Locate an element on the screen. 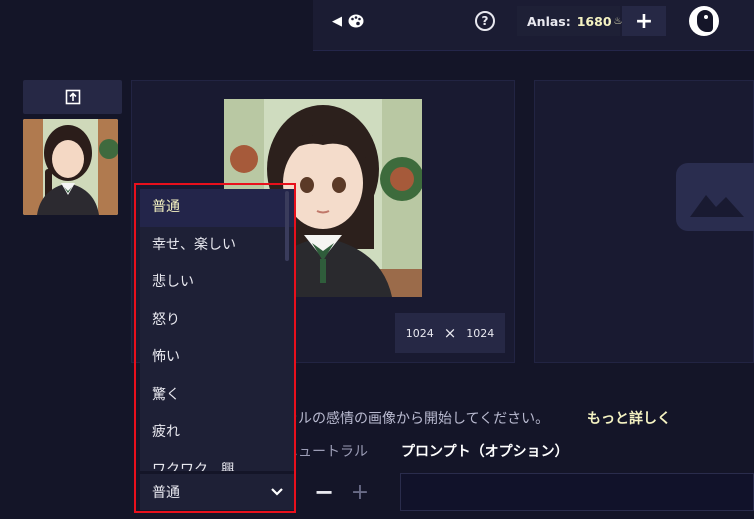  anlas-balance: Anlas: 1680 ♨ is located at coordinates (570, 21).